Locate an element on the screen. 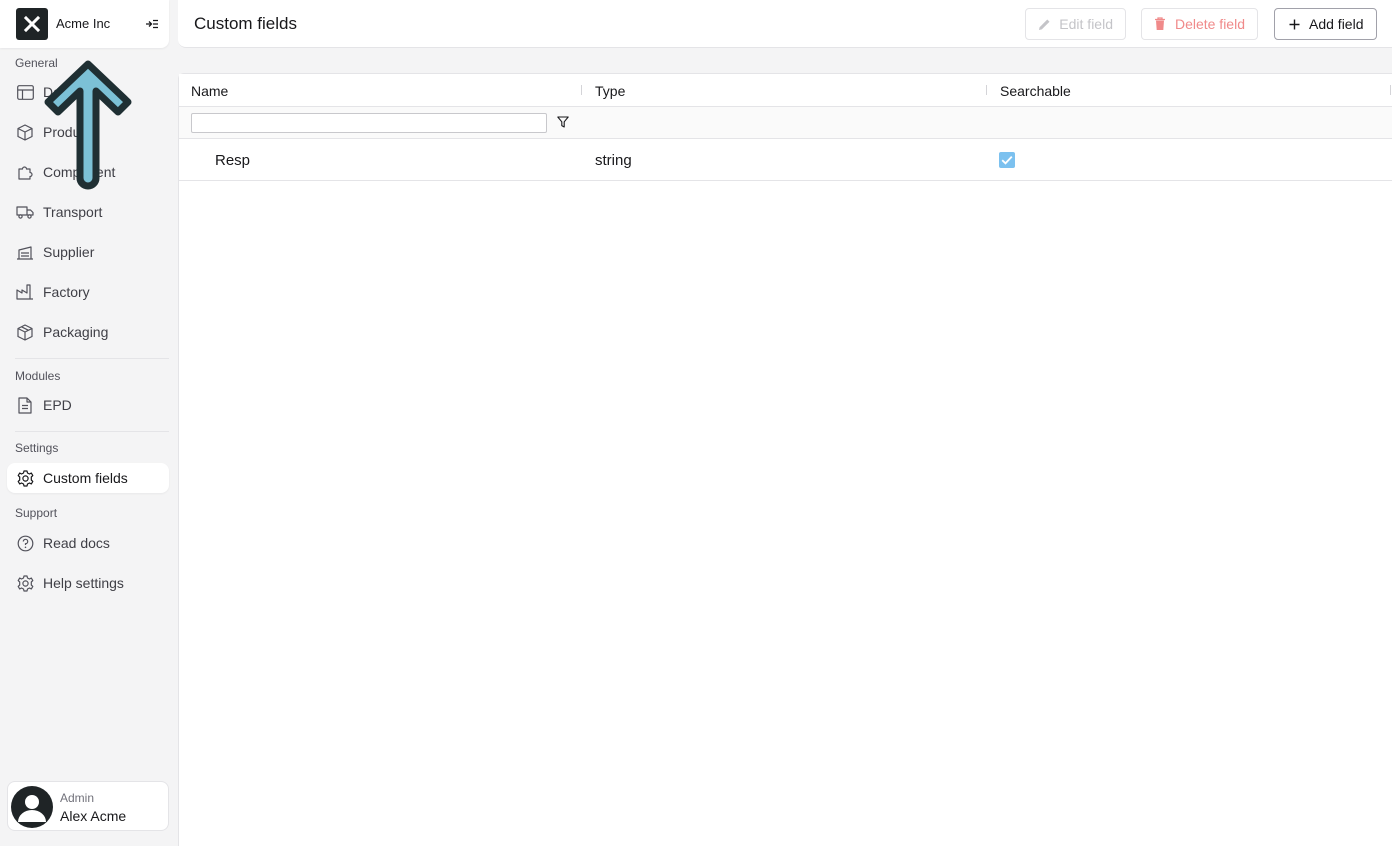 This screenshot has height=846, width=1392. document-icon is located at coordinates (25, 405).